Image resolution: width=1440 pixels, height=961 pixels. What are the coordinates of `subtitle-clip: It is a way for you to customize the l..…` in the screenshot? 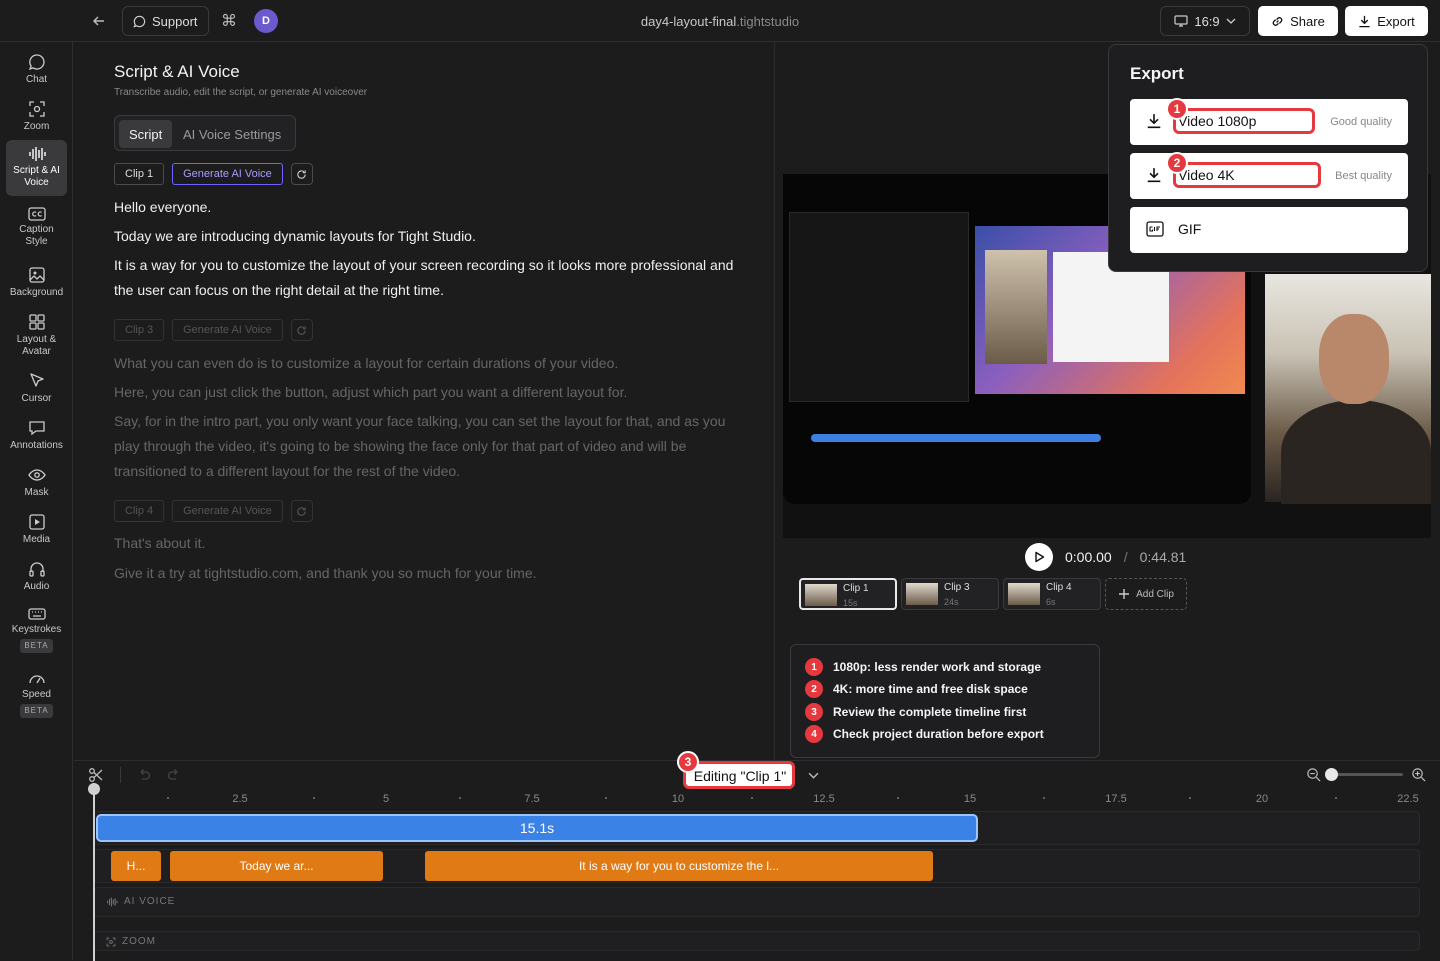 It's located at (679, 866).